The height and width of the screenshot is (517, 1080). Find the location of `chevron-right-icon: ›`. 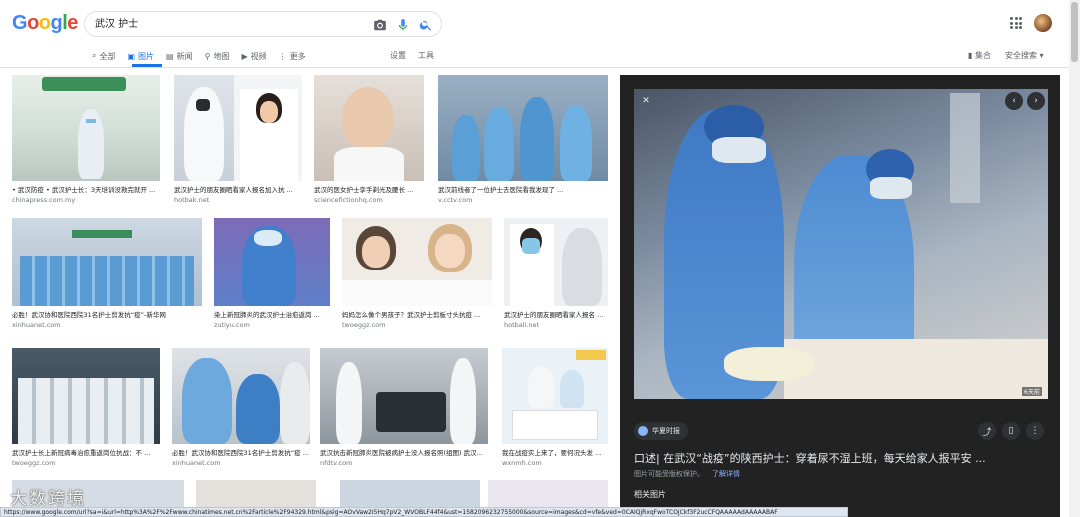

chevron-right-icon: › is located at coordinates (1036, 101).